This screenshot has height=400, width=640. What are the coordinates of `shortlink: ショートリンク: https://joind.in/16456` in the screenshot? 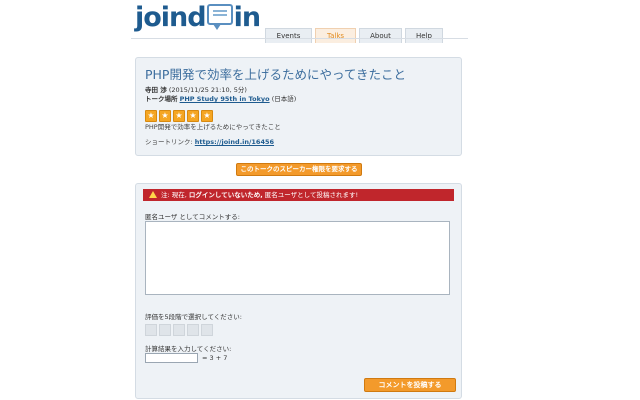 It's located at (209, 141).